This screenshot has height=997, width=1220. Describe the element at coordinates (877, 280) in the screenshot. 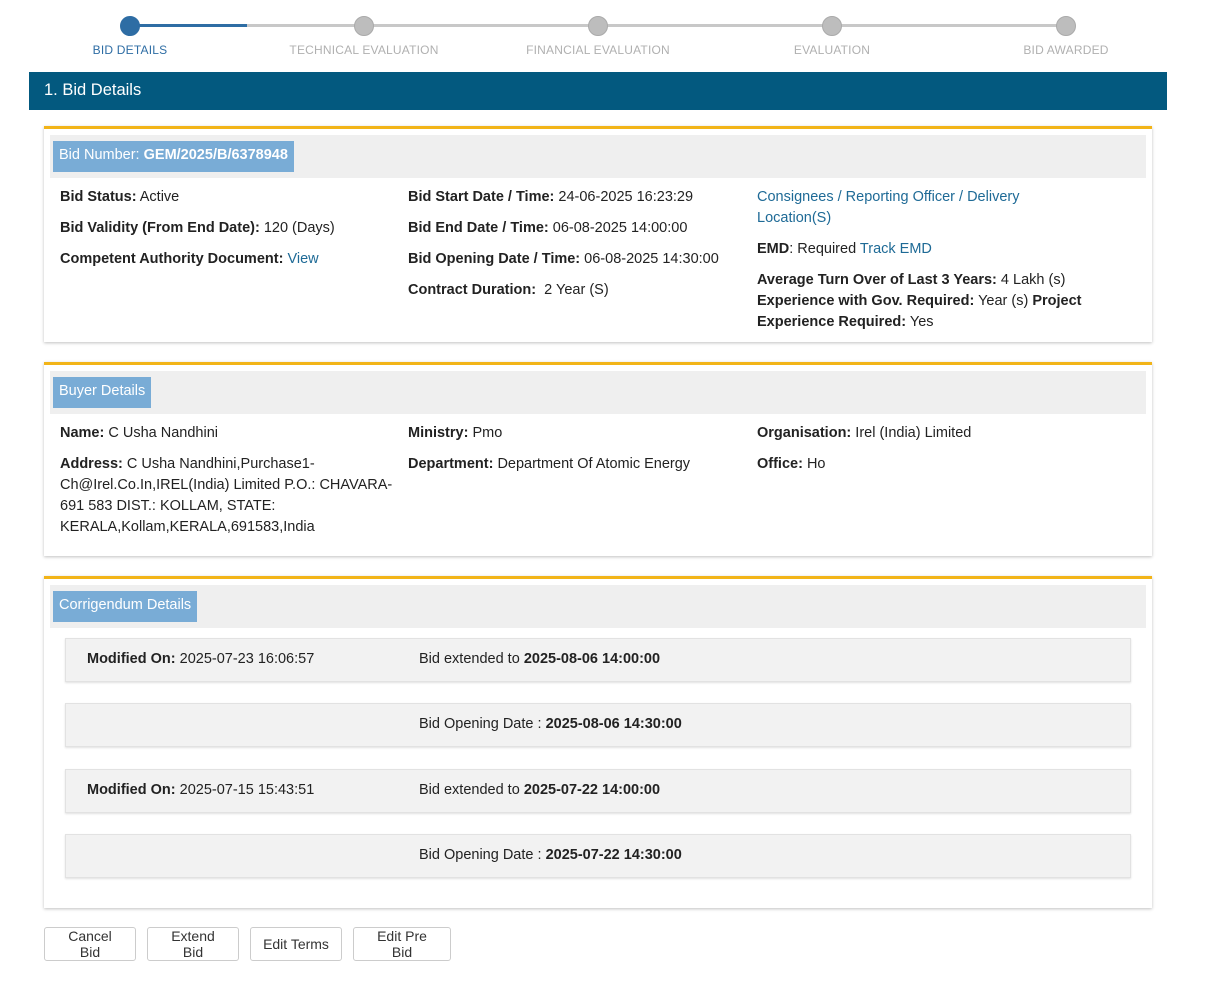

I see `turnover-label: Average Turn Over of Last 3 Years:` at that location.